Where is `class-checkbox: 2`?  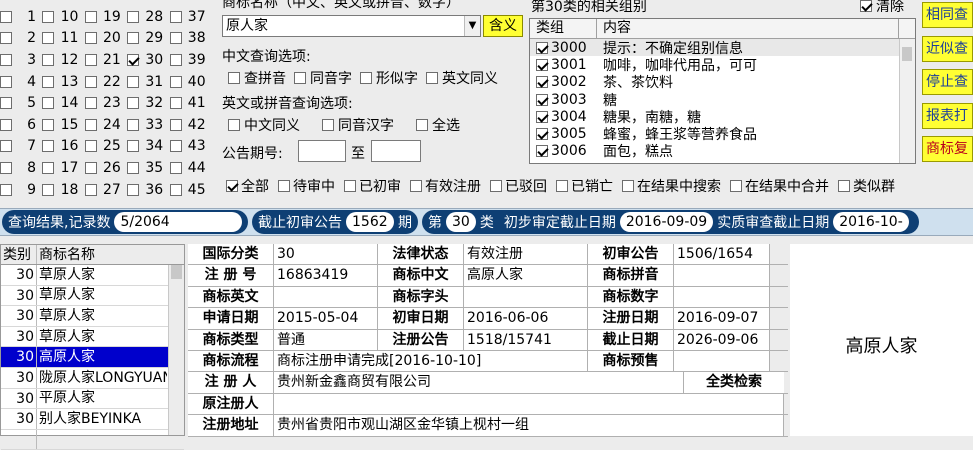 class-checkbox: 2 is located at coordinates (21, 38).